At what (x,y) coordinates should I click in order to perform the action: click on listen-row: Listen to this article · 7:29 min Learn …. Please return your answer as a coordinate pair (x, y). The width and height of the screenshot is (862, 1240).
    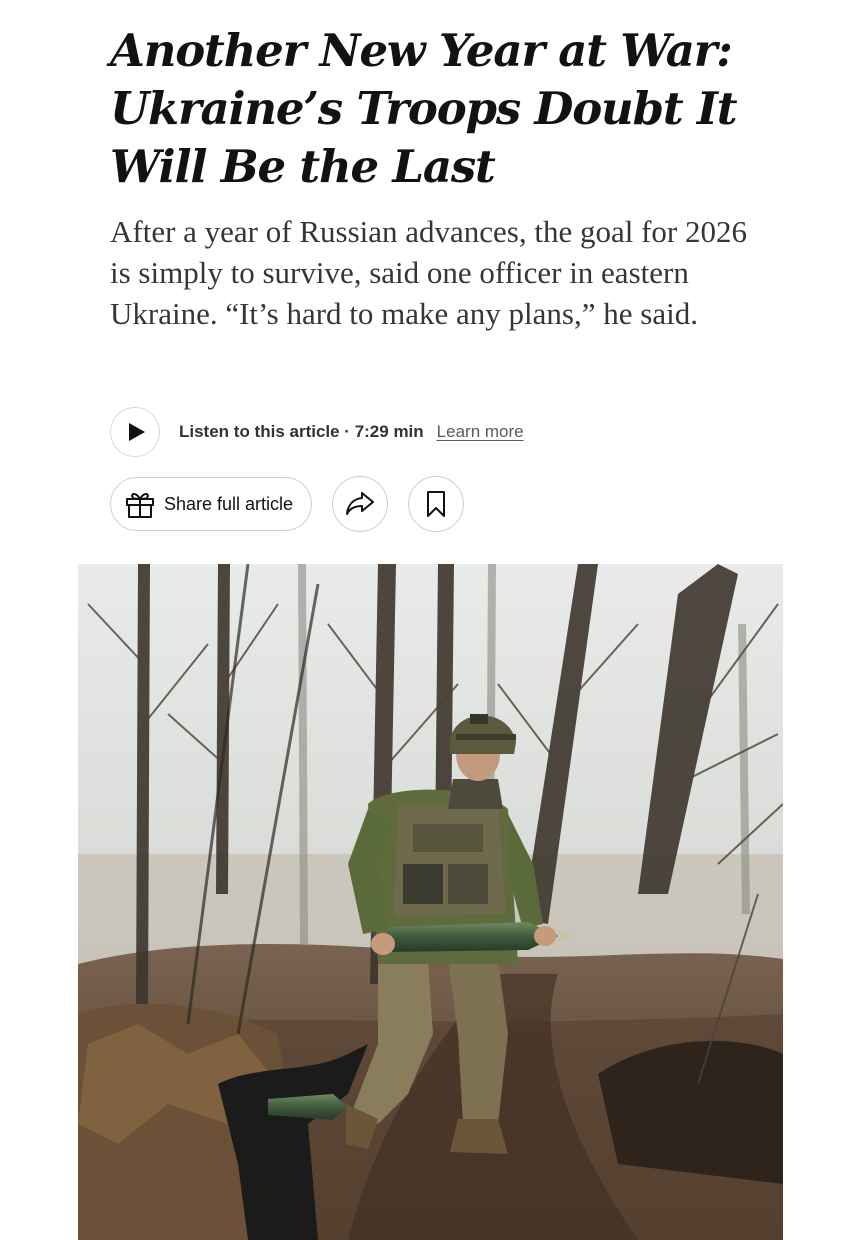
    Looking at the image, I should click on (317, 432).